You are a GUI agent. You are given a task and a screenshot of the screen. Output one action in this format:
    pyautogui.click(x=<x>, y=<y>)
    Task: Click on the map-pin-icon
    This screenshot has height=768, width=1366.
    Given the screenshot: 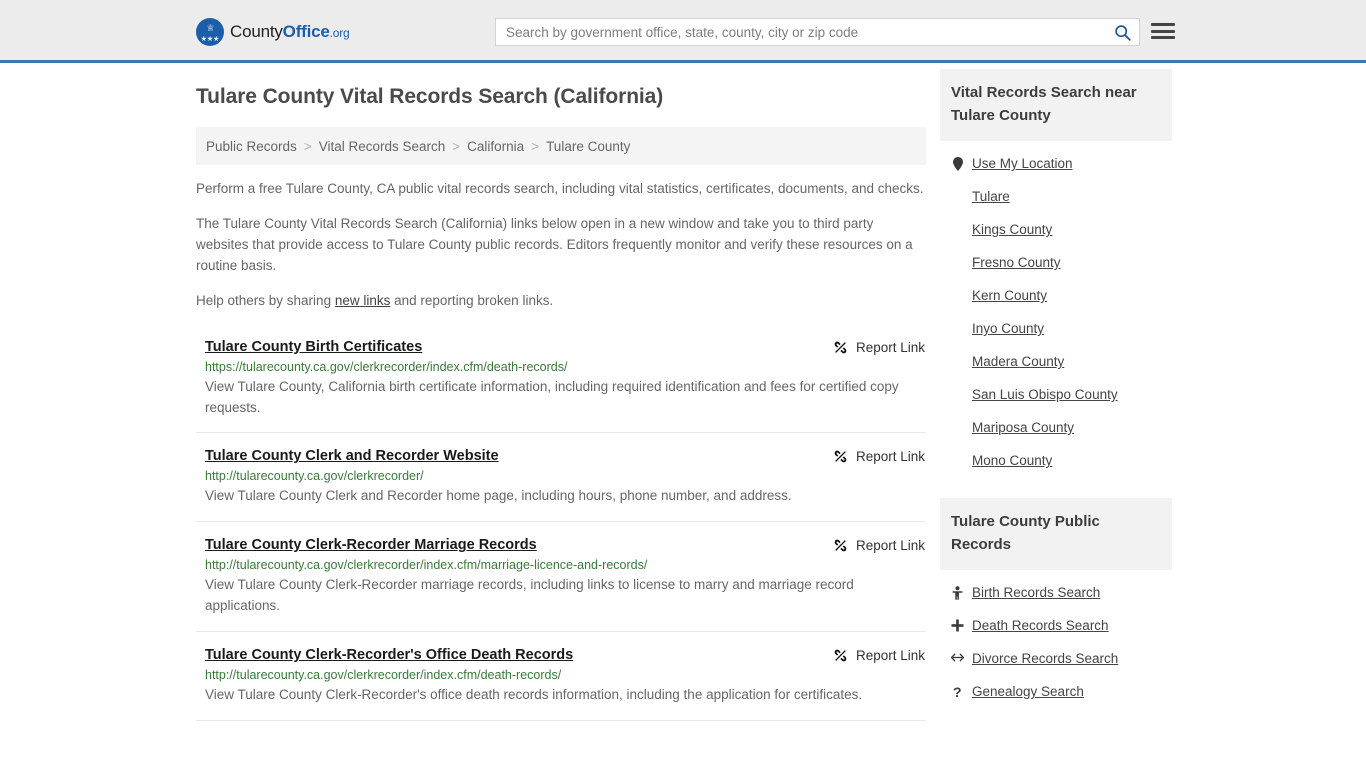 What is the action you would take?
    pyautogui.click(x=957, y=164)
    